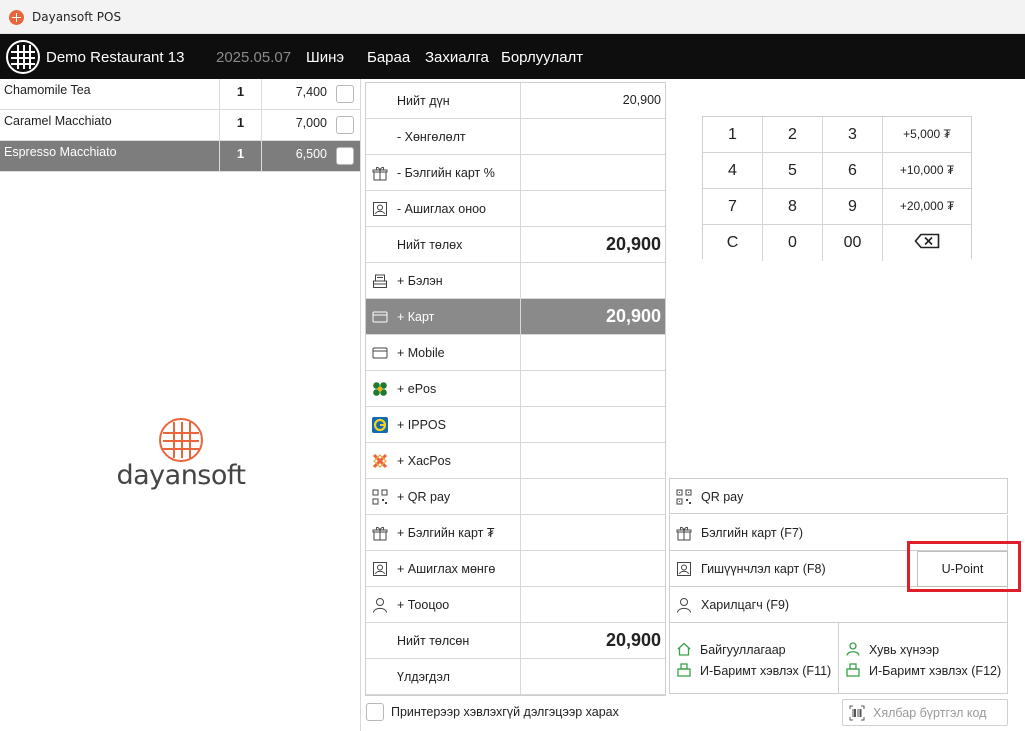  I want to click on keypad-key: 1, so click(733, 135).